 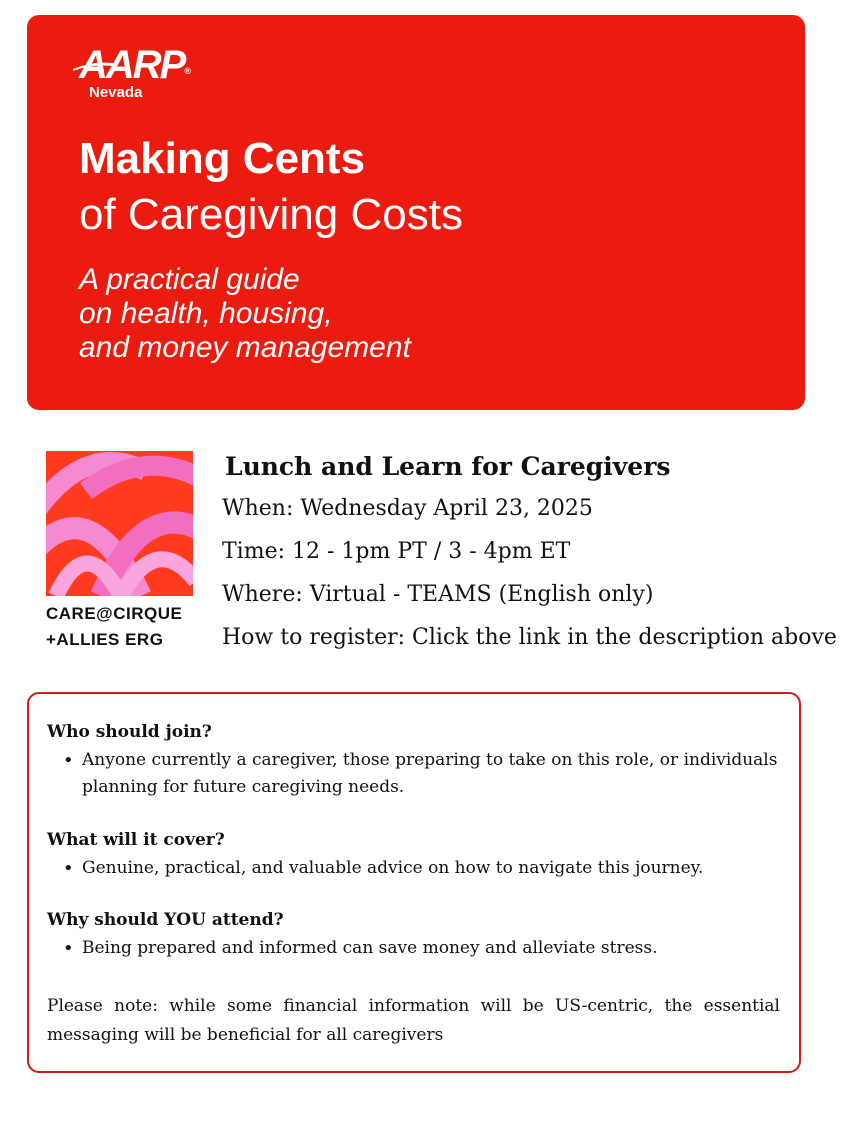 I want to click on logo-subtitle: Nevada, so click(x=116, y=92).